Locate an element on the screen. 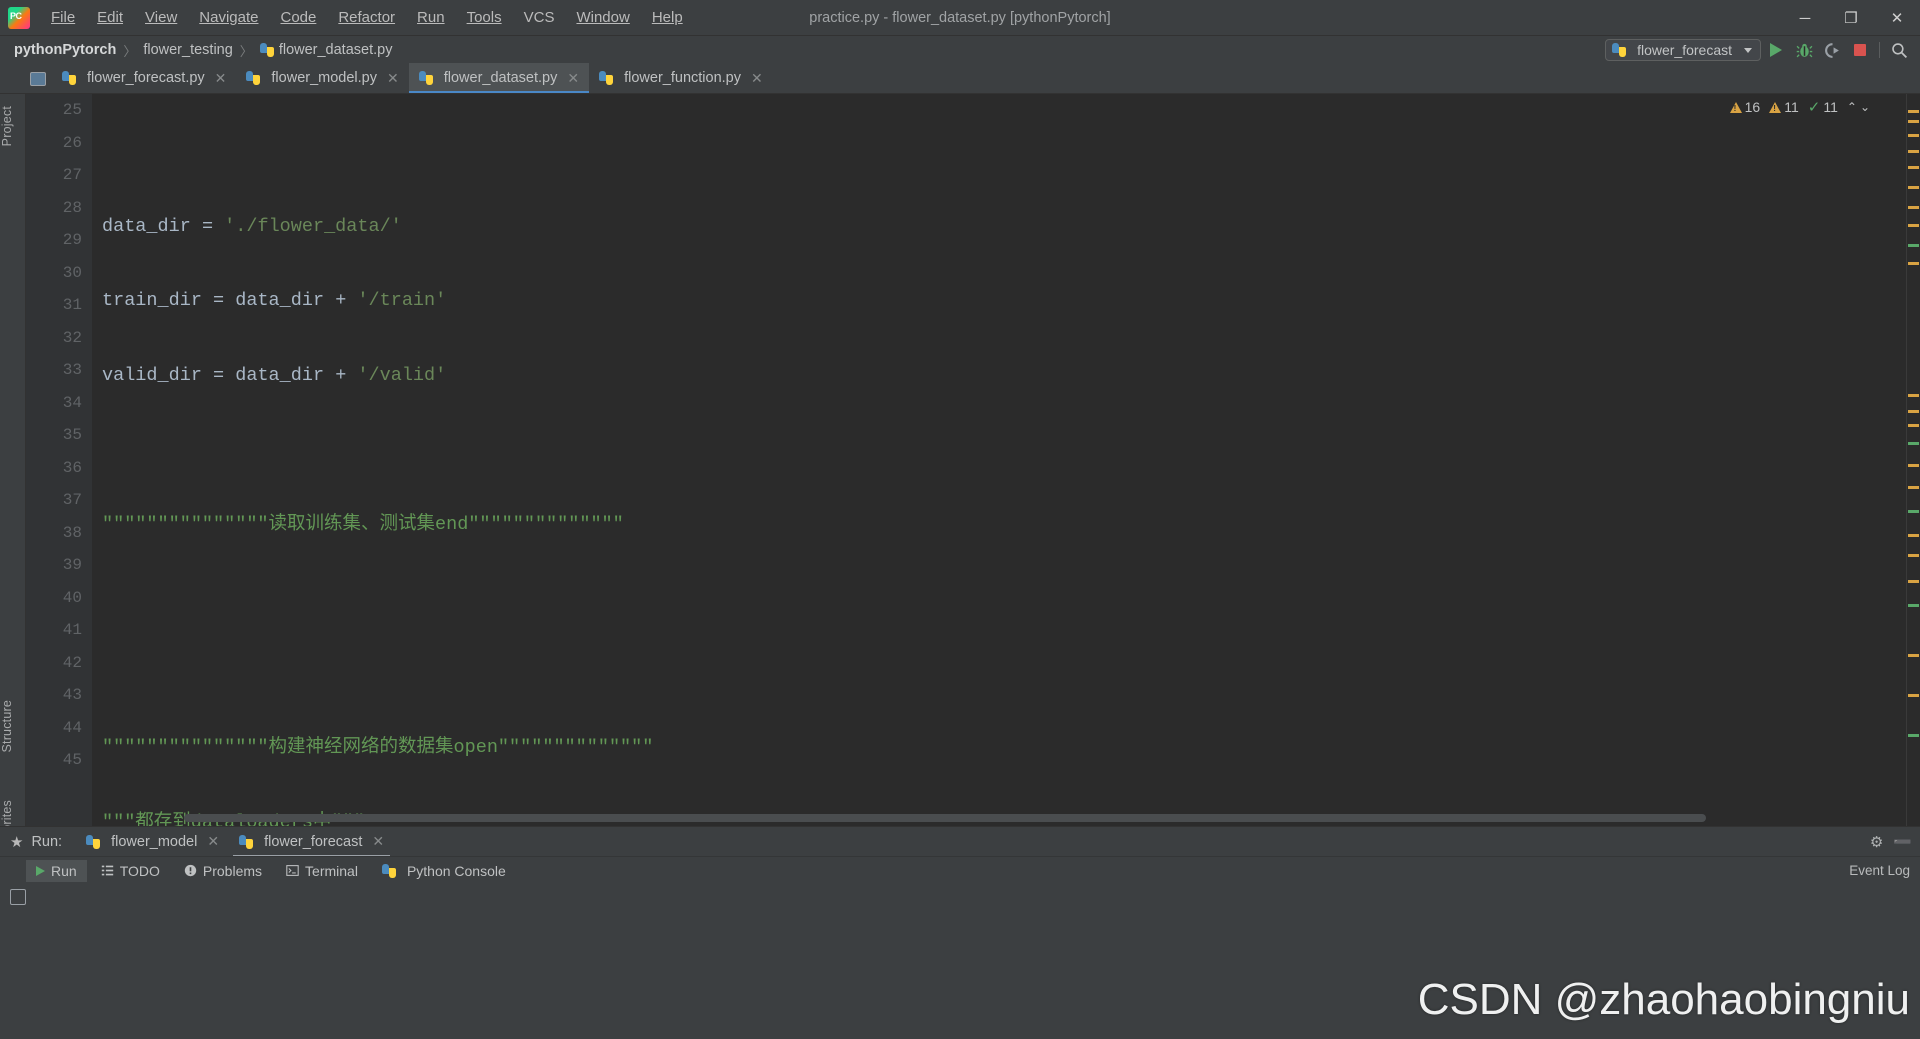 This screenshot has width=1920, height=1039. toolbar-divider is located at coordinates (1879, 50).